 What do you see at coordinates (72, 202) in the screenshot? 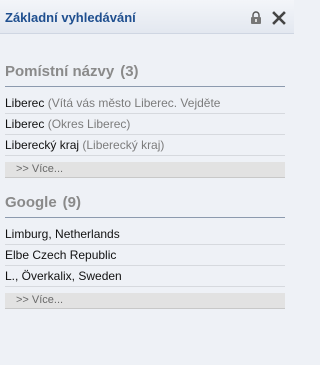
I see `section-count: (9)` at bounding box center [72, 202].